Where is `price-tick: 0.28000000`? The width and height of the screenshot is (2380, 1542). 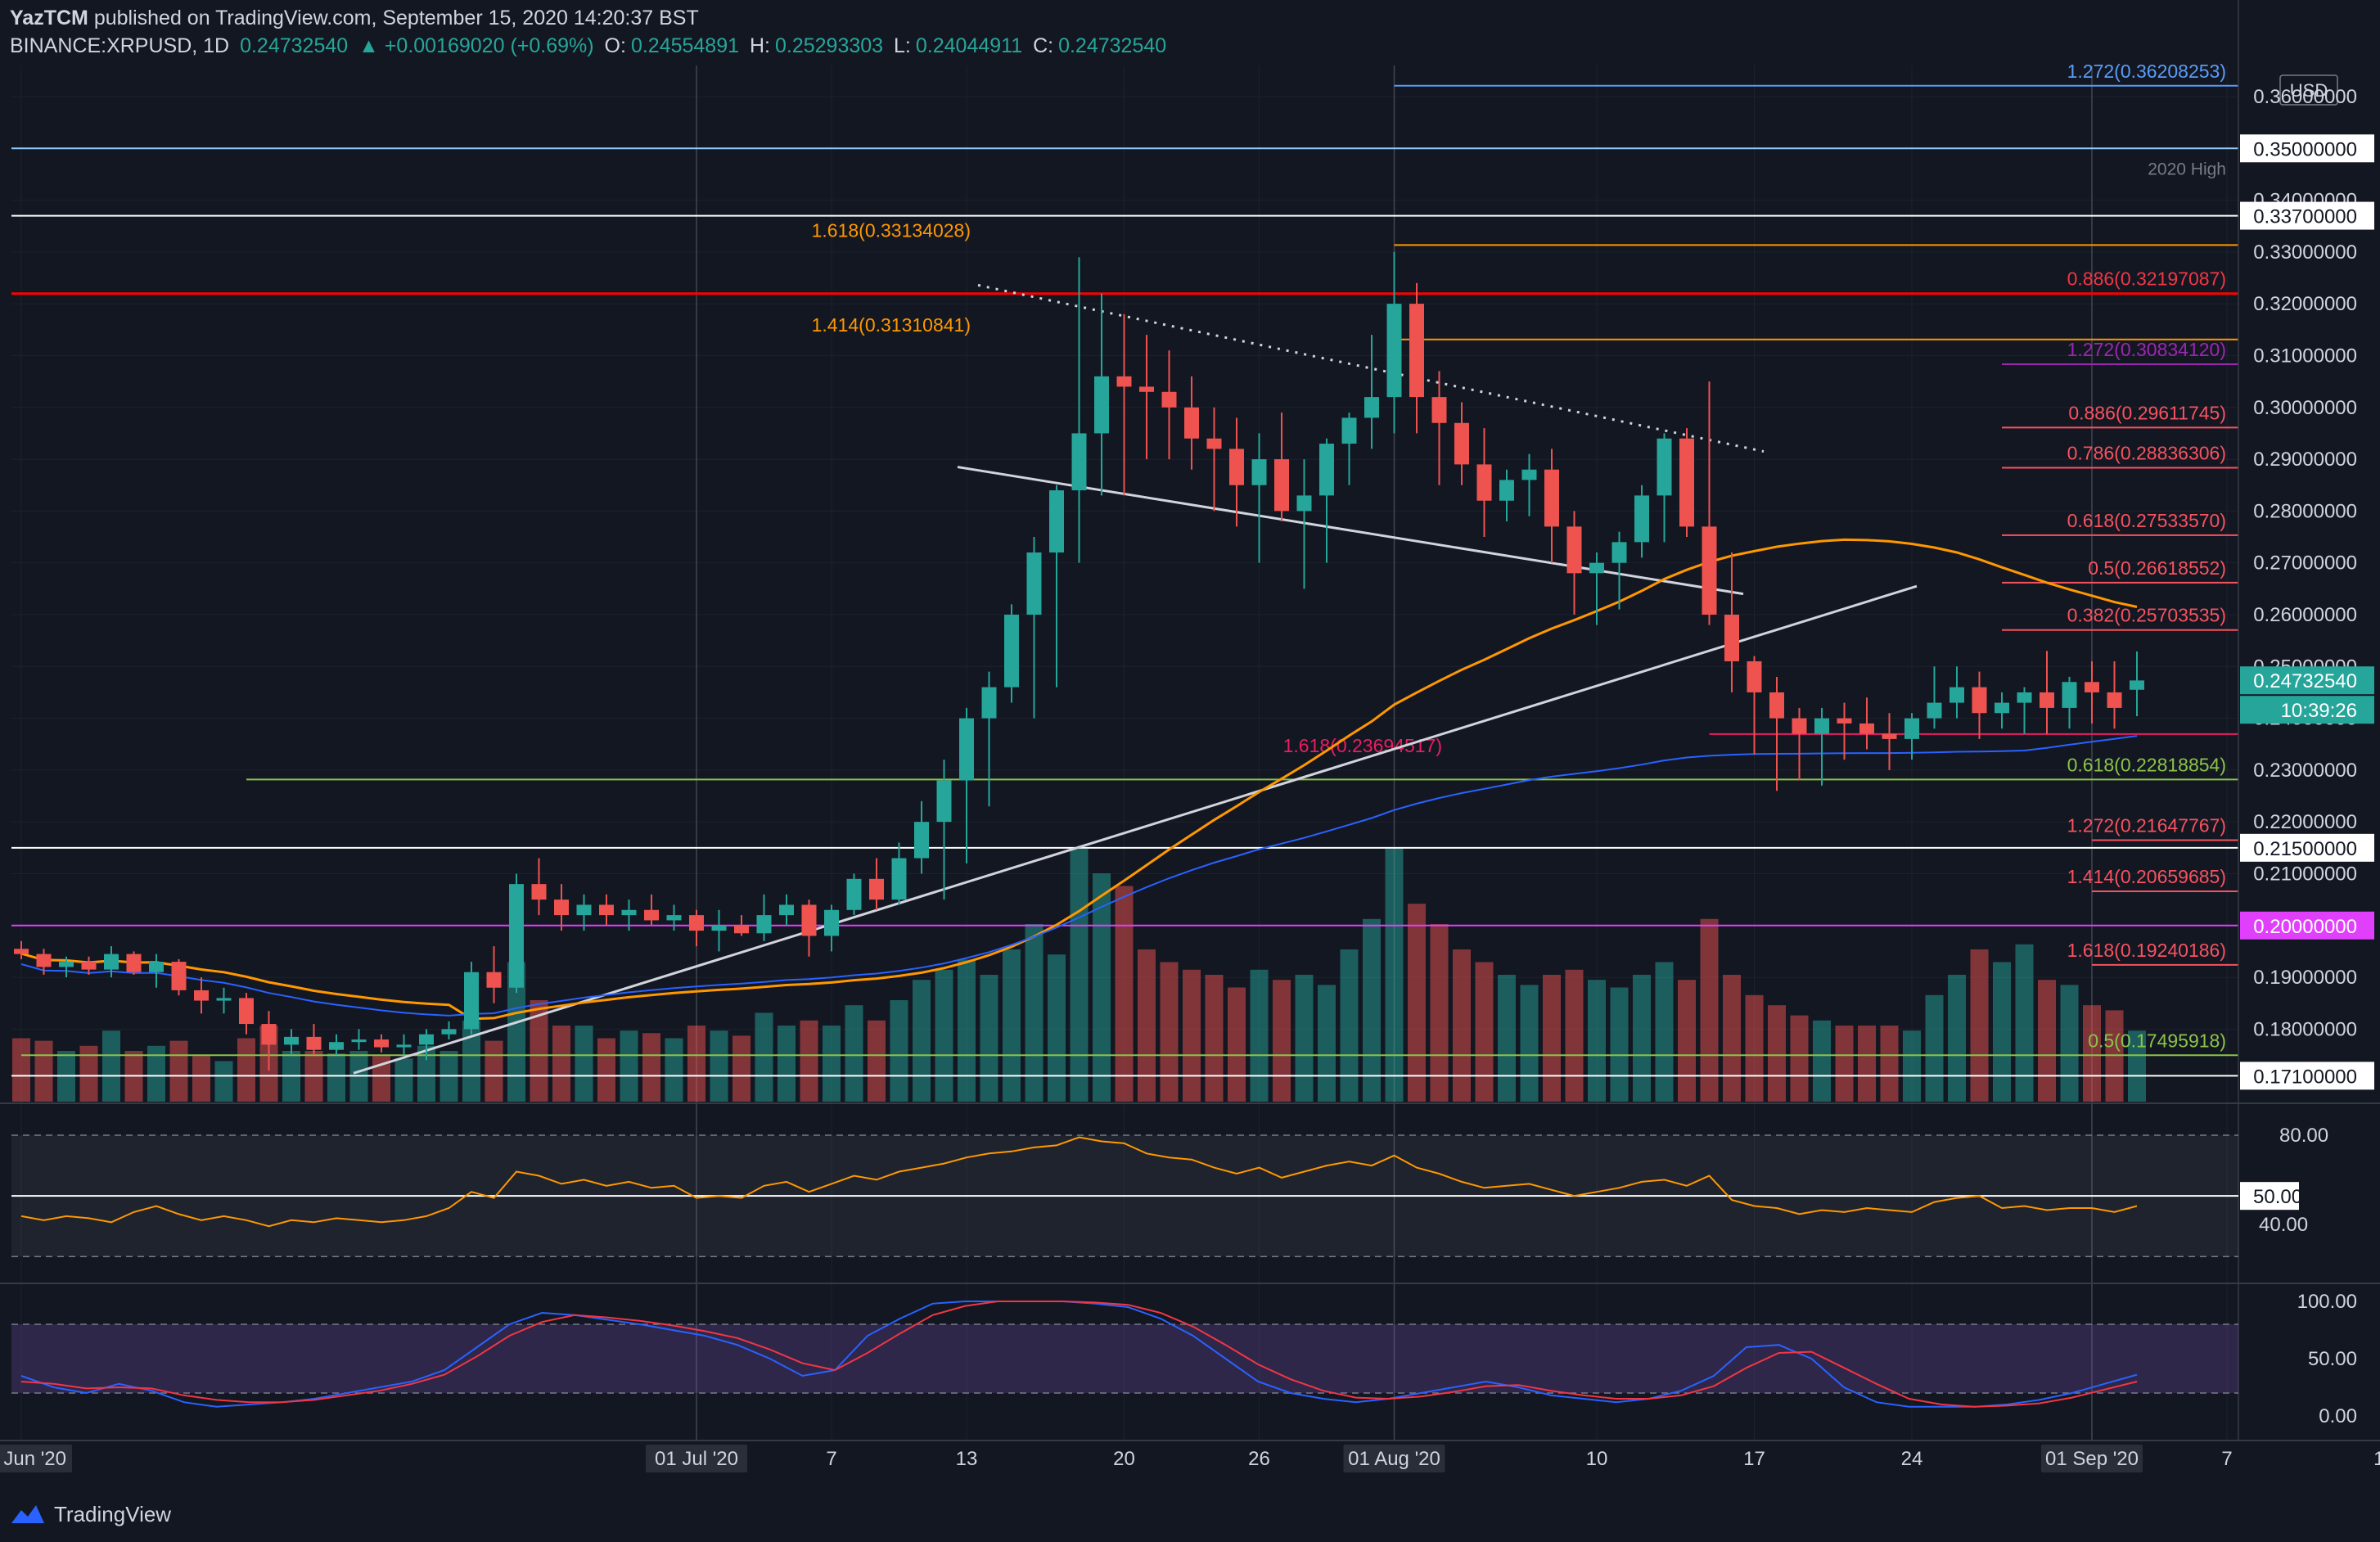
price-tick: 0.28000000 is located at coordinates (2305, 511).